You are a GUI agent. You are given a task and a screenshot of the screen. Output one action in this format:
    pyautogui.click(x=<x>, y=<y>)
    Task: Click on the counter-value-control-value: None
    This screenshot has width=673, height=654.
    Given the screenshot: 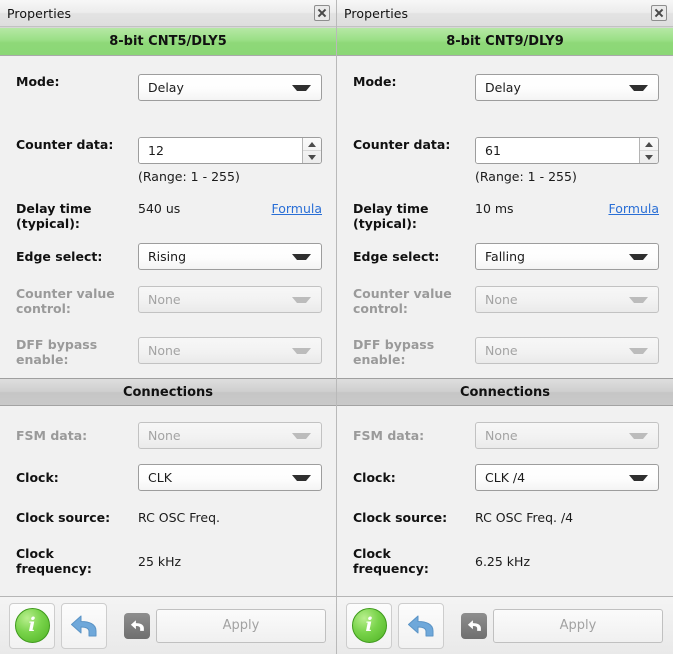 What is the action you would take?
    pyautogui.click(x=164, y=299)
    